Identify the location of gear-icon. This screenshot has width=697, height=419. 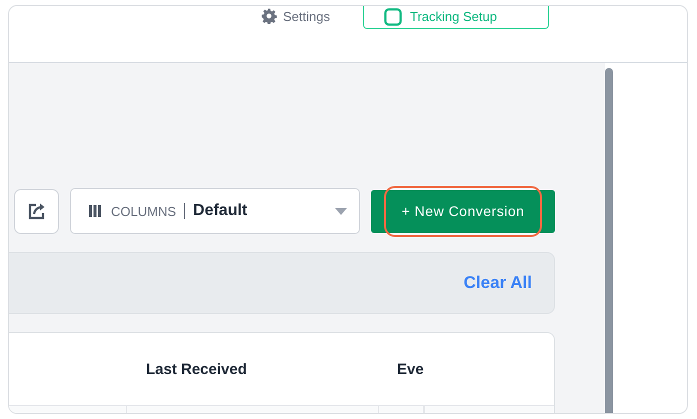
(269, 16).